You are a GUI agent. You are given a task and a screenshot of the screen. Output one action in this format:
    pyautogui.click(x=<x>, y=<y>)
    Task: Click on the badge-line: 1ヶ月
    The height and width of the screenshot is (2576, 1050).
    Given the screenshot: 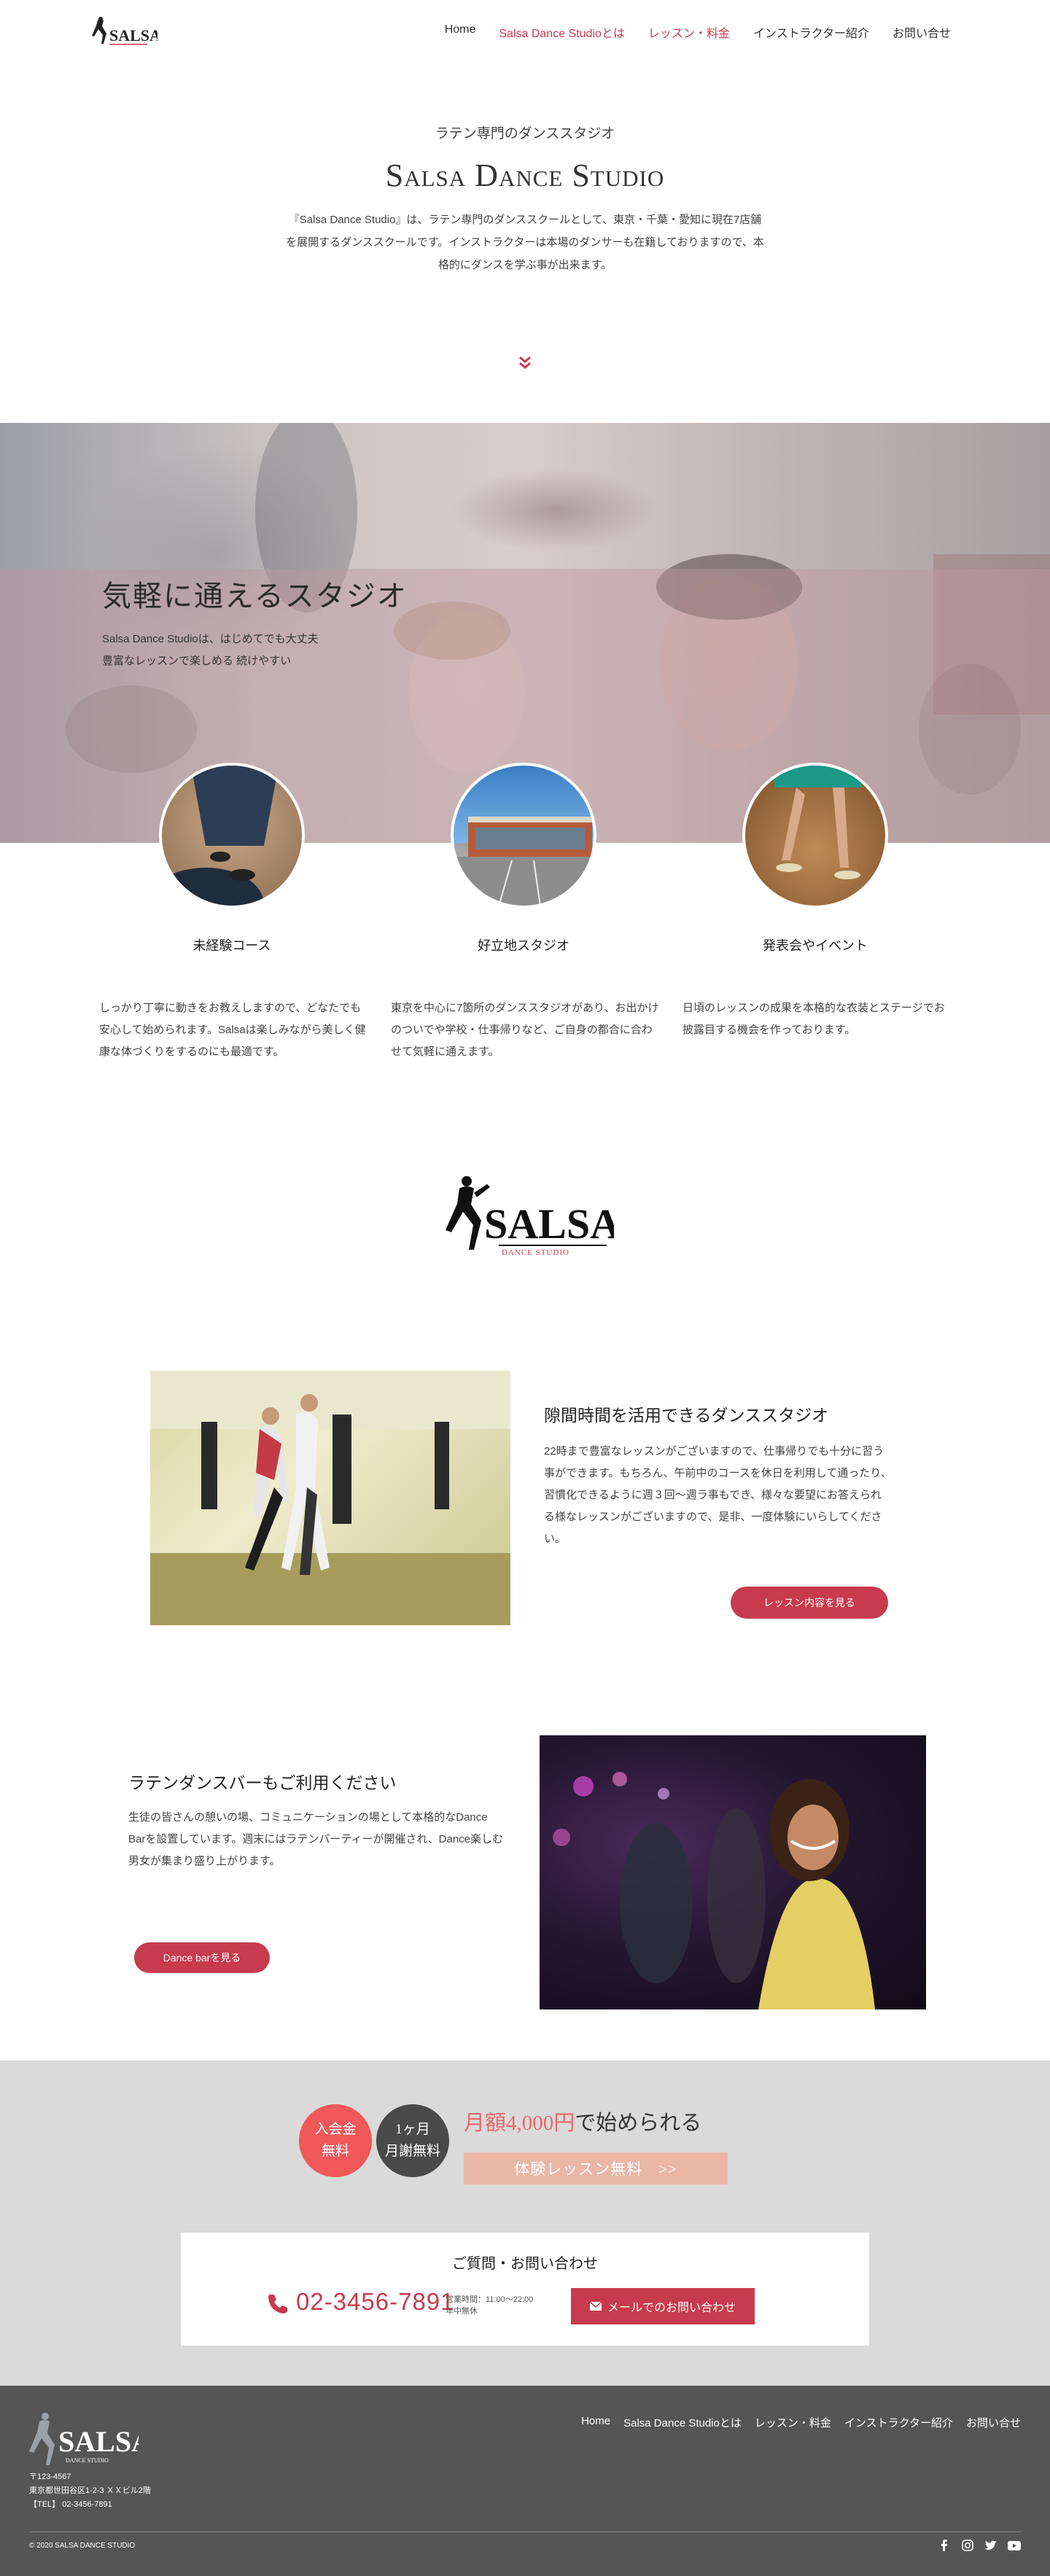 What is the action you would take?
    pyautogui.click(x=412, y=2129)
    